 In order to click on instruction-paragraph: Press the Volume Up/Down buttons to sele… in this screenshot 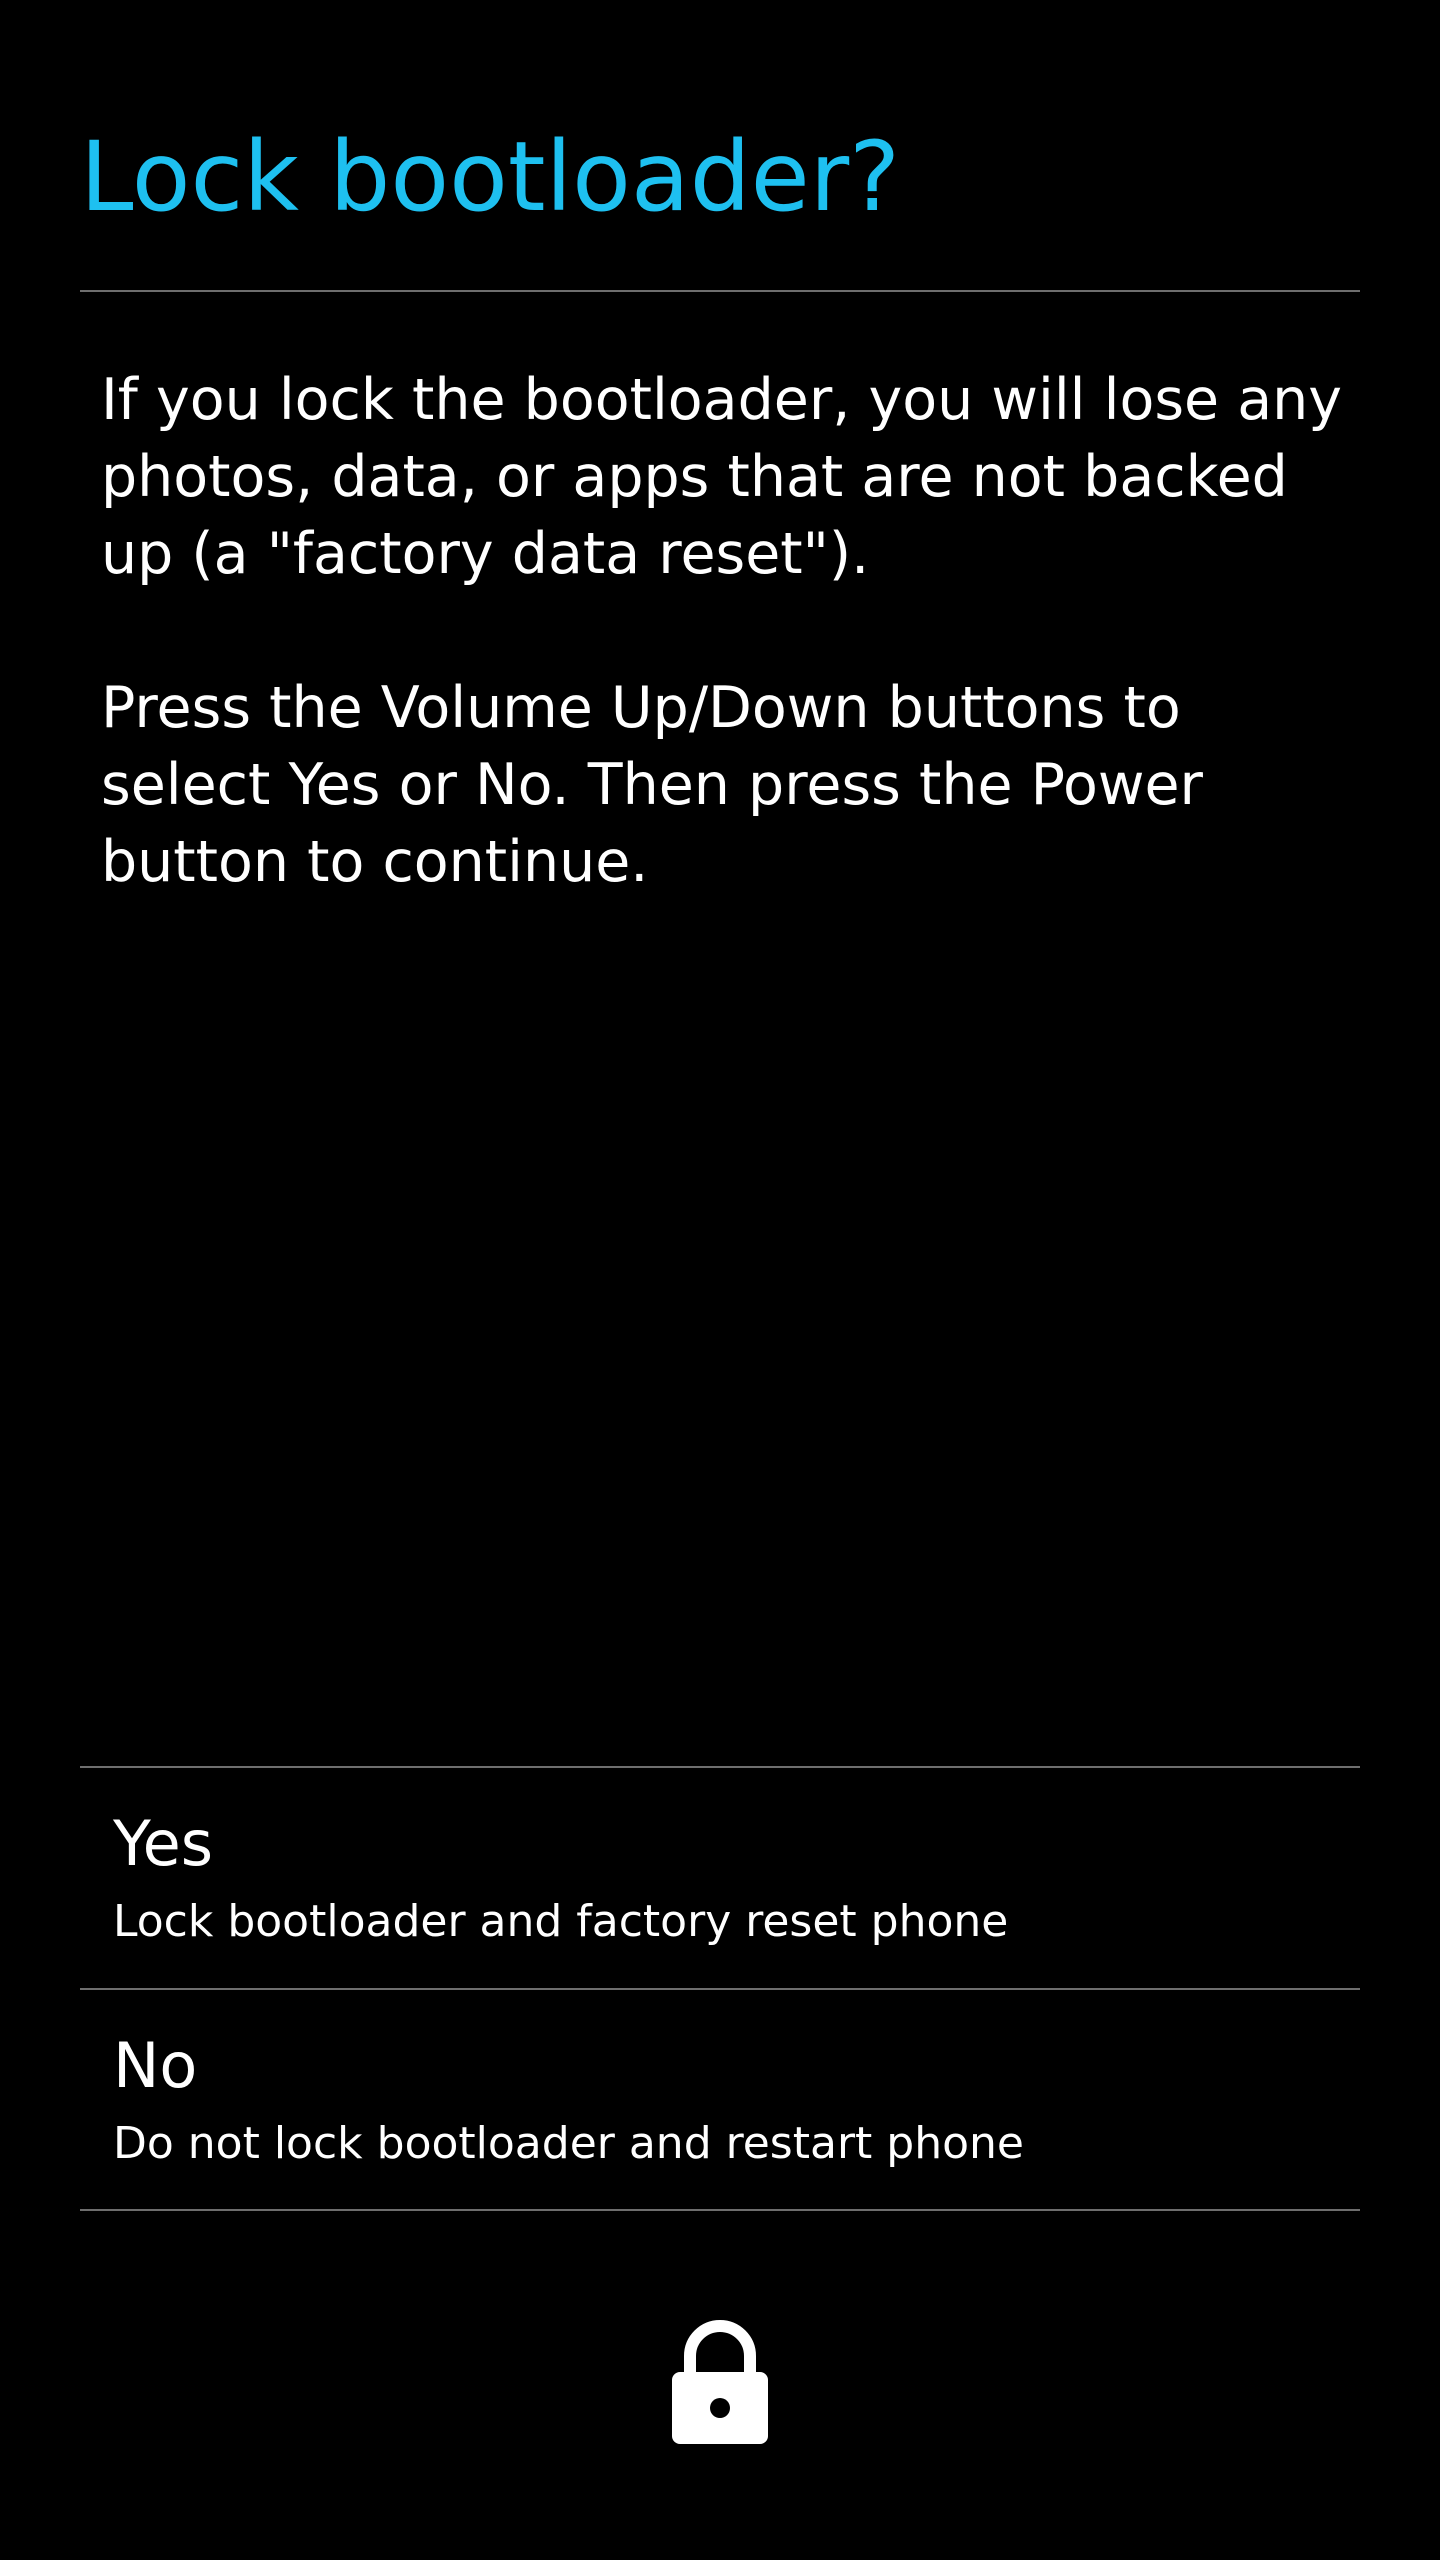, I will do `click(652, 785)`.